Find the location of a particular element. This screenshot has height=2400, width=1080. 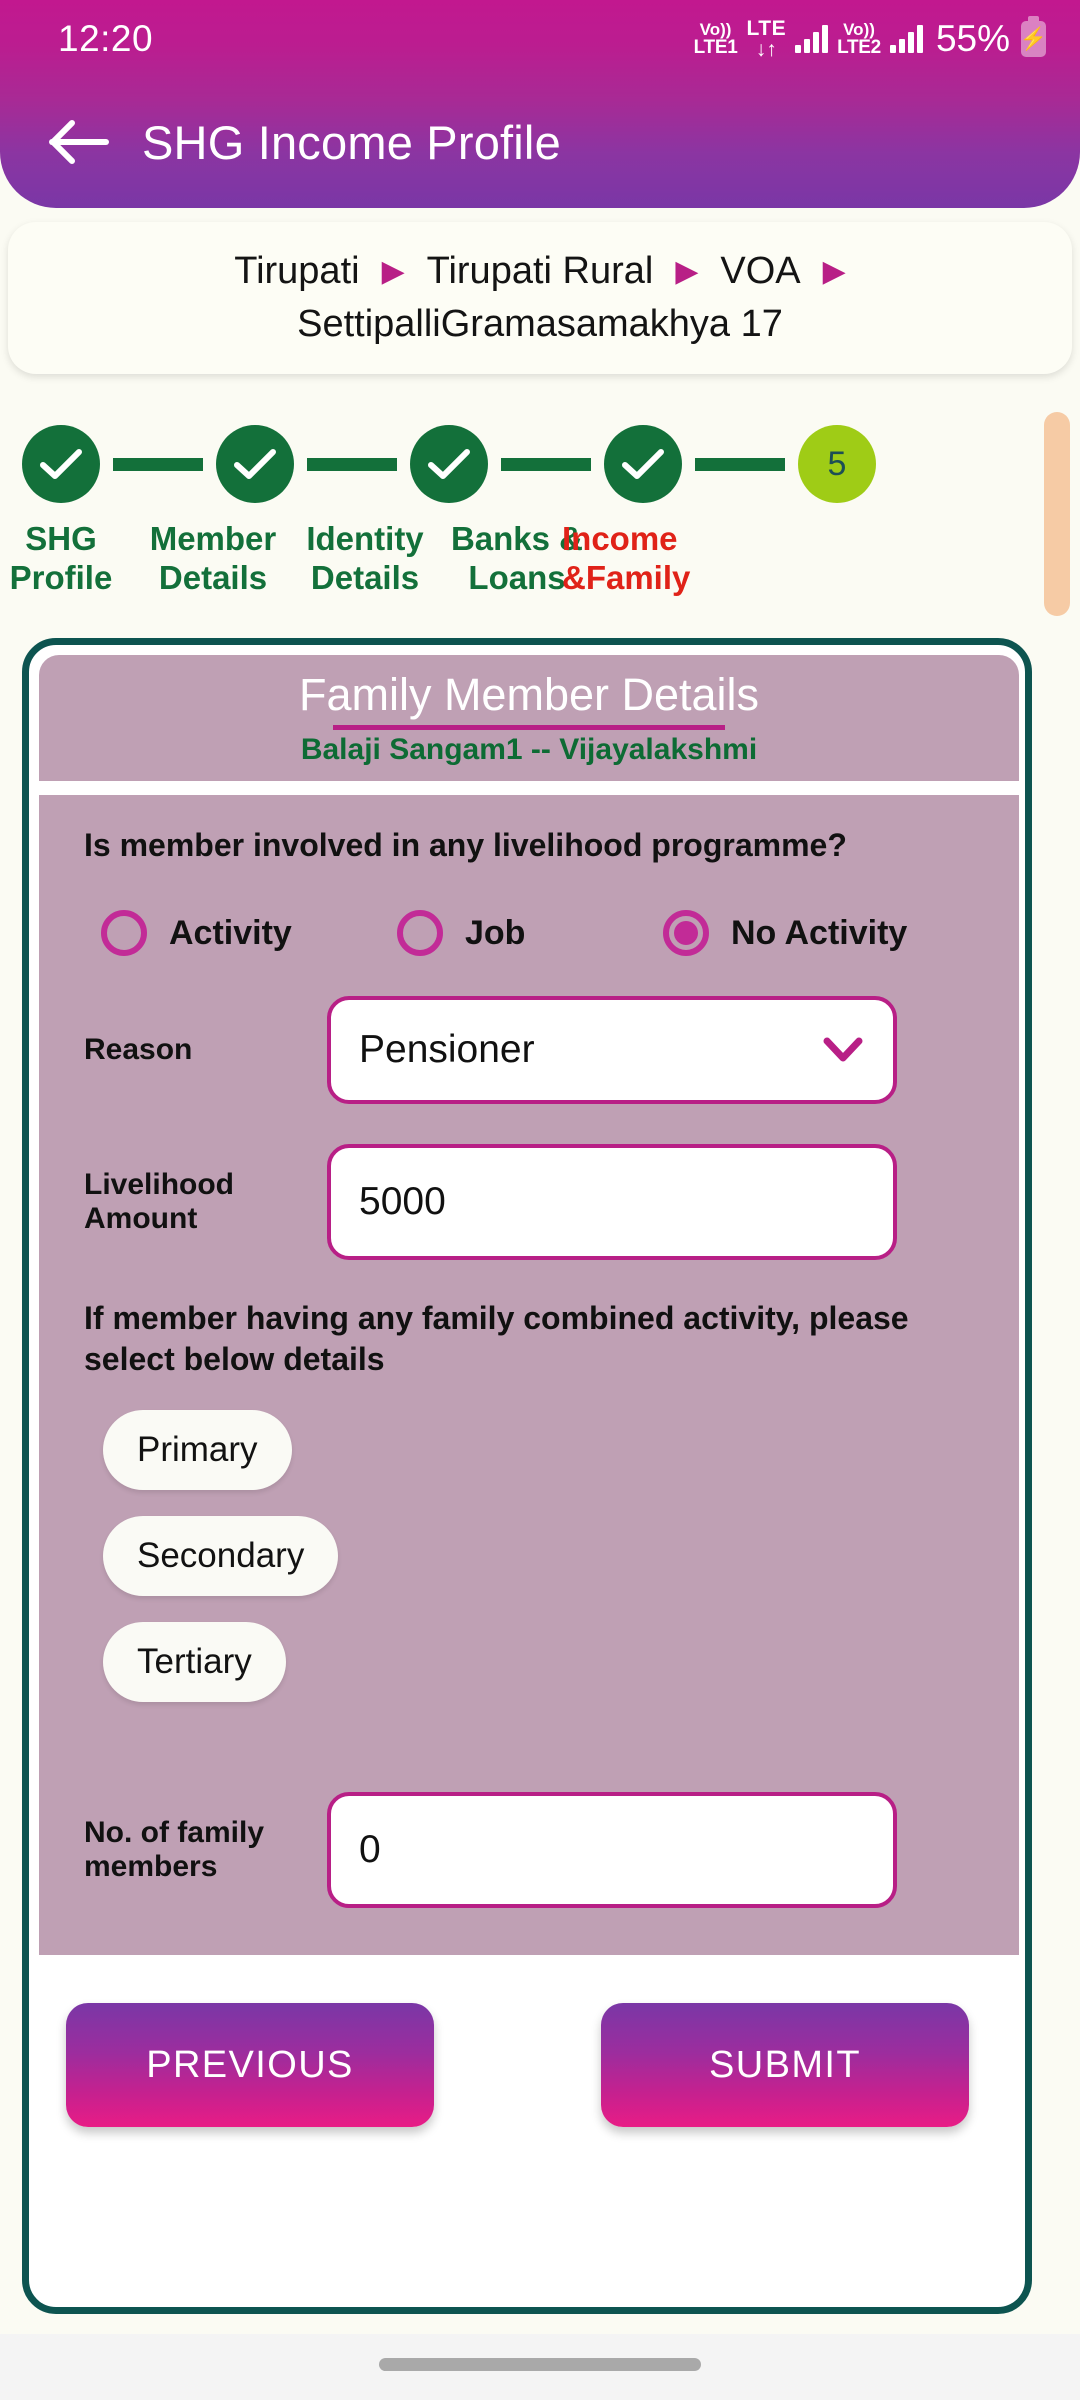

stepper-label-income-family: Income &Family is located at coordinates (667, 559).